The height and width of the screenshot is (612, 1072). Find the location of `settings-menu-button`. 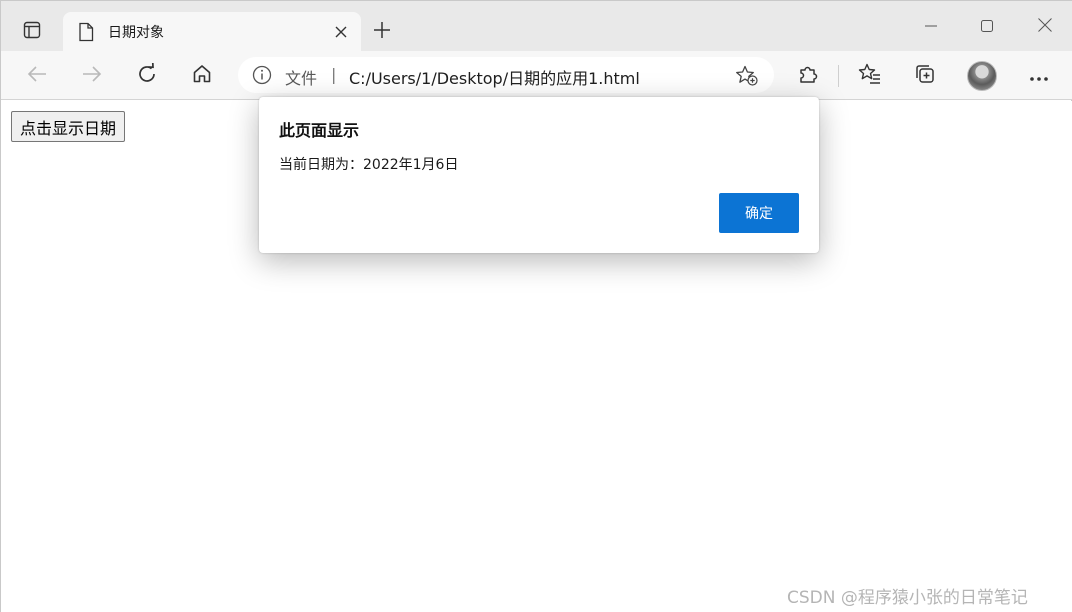

settings-menu-button is located at coordinates (1039, 76).